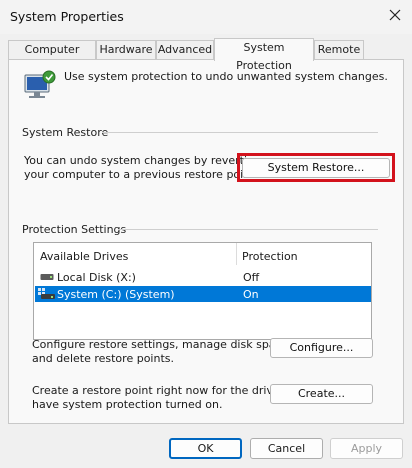 This screenshot has height=468, width=412. What do you see at coordinates (127, 404) in the screenshot?
I see `create-desc-line2: have system protection turned on.` at bounding box center [127, 404].